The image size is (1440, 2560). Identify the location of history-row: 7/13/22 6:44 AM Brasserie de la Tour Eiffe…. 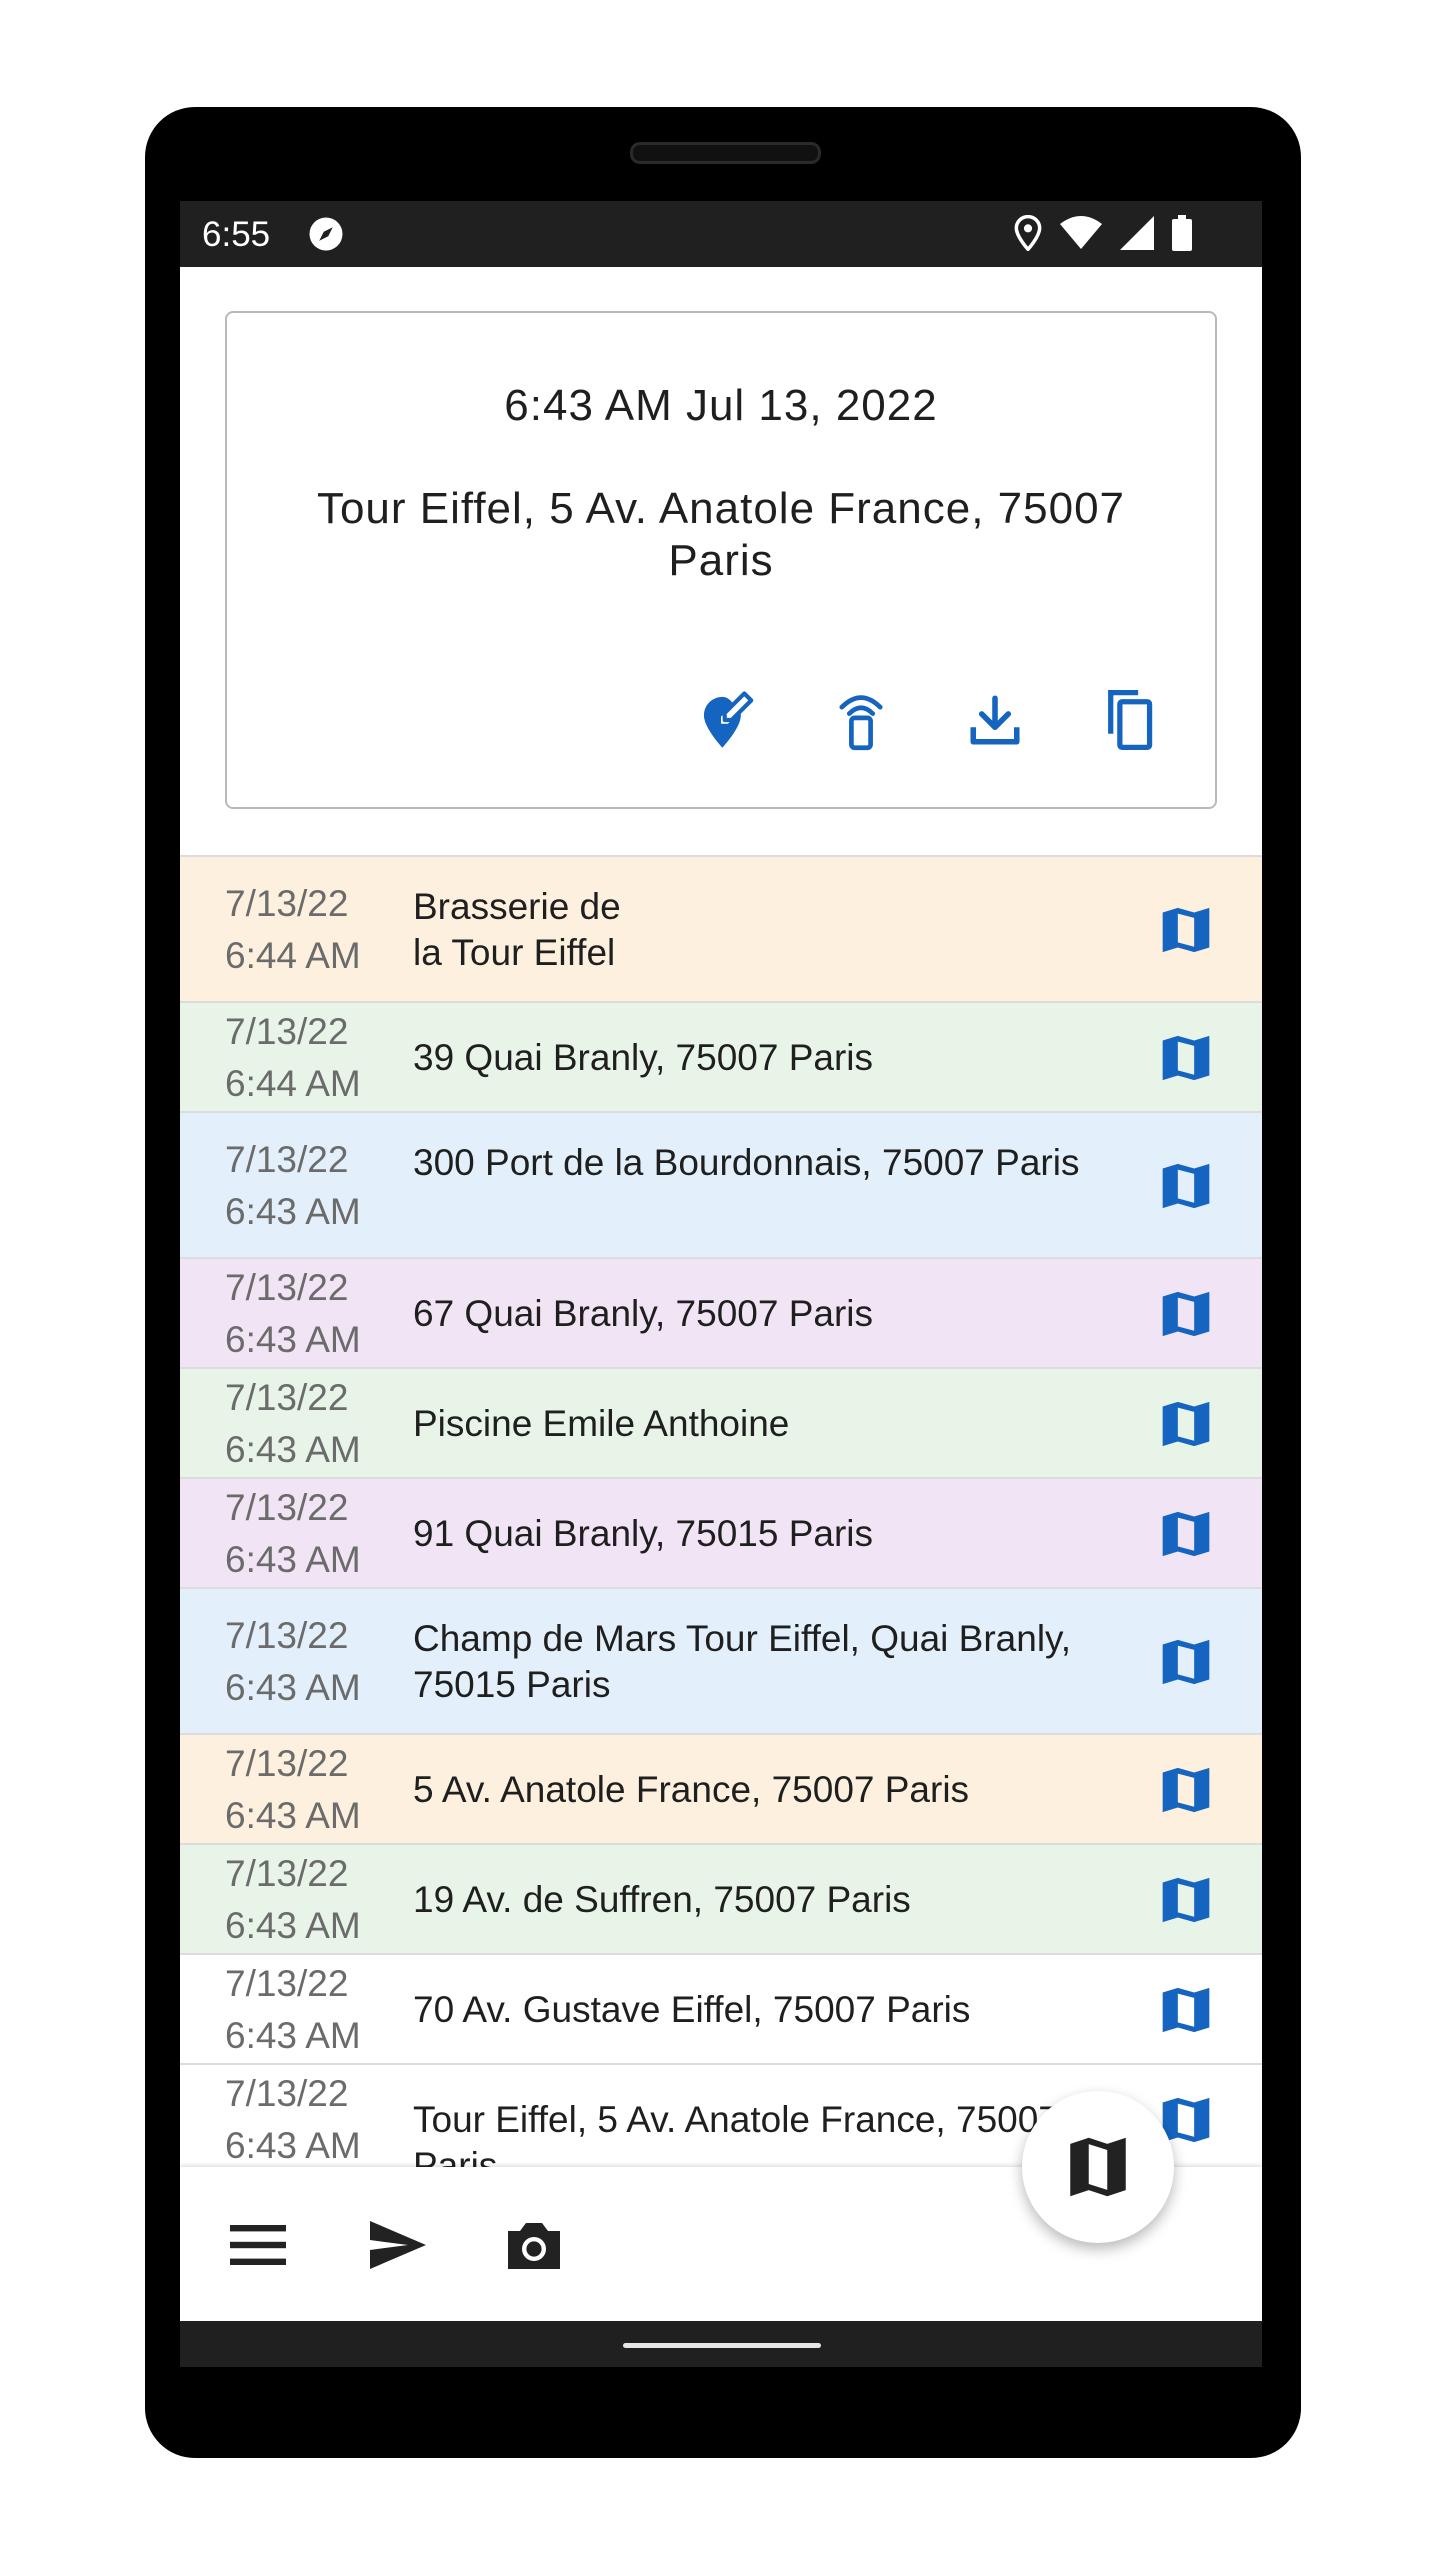
(721, 930).